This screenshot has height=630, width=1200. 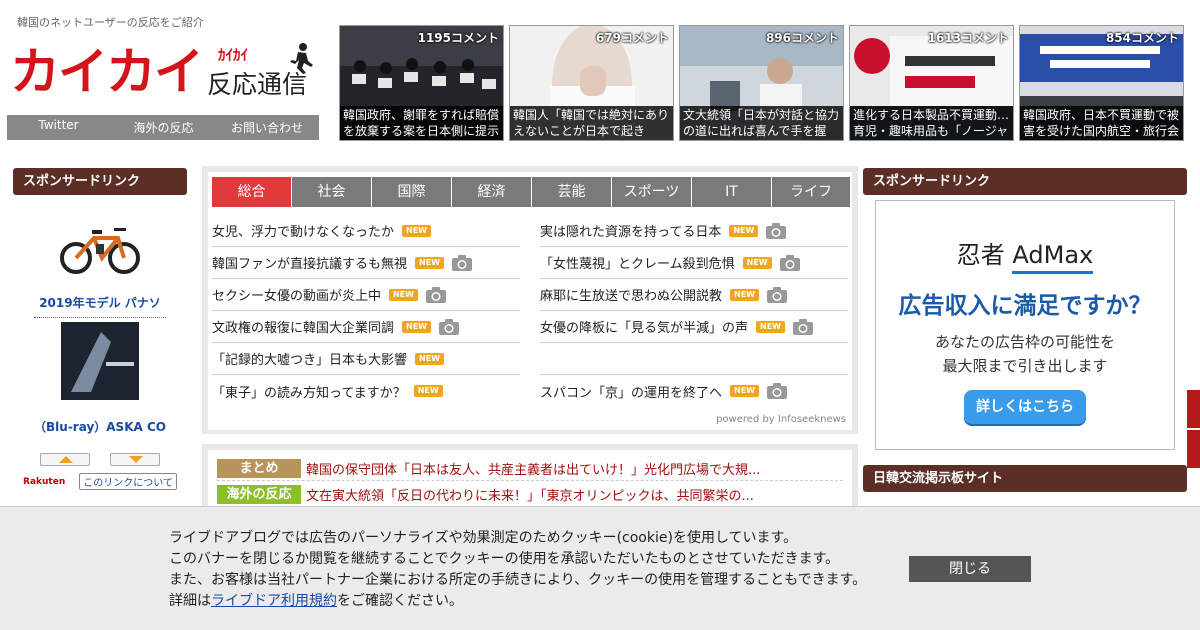 I want to click on exchange-board-heading: 日韓交流掲示板サイト, so click(x=1025, y=478).